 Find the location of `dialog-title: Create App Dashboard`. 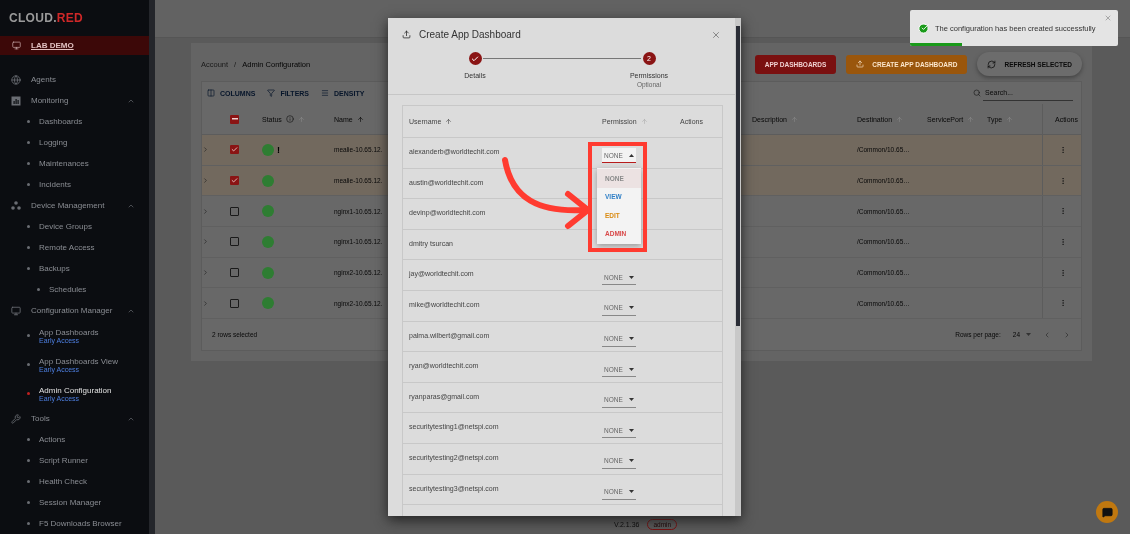

dialog-title: Create App Dashboard is located at coordinates (470, 34).